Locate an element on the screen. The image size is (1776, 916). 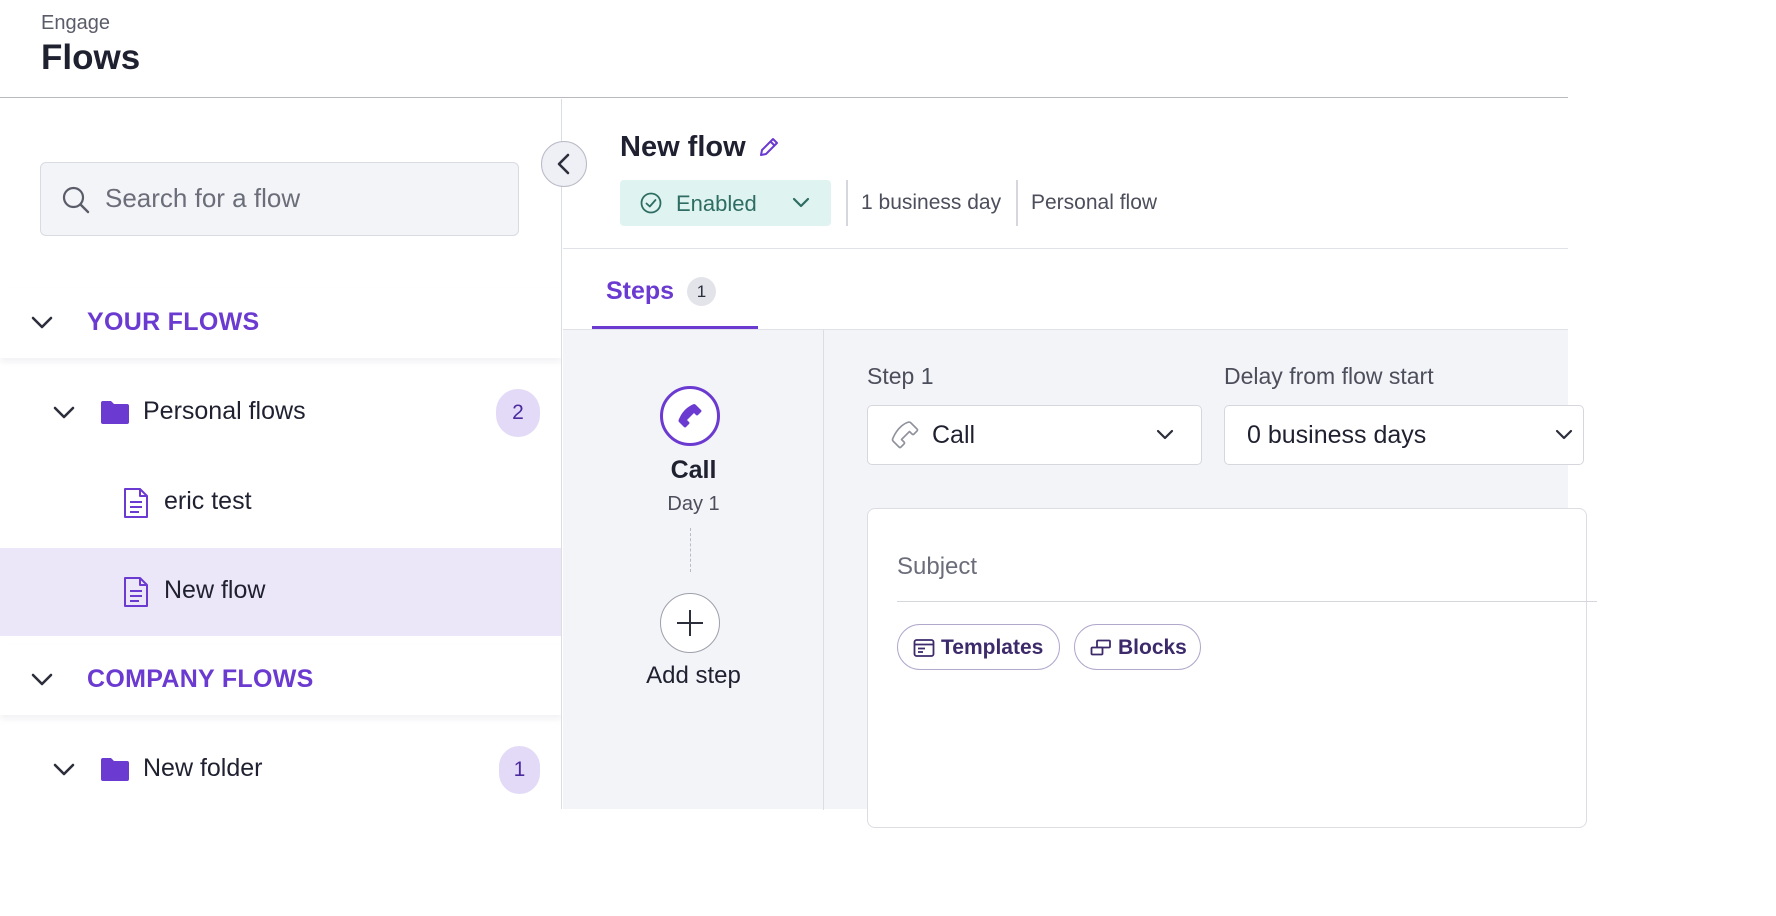
action-type-select: Call is located at coordinates (1034, 435).